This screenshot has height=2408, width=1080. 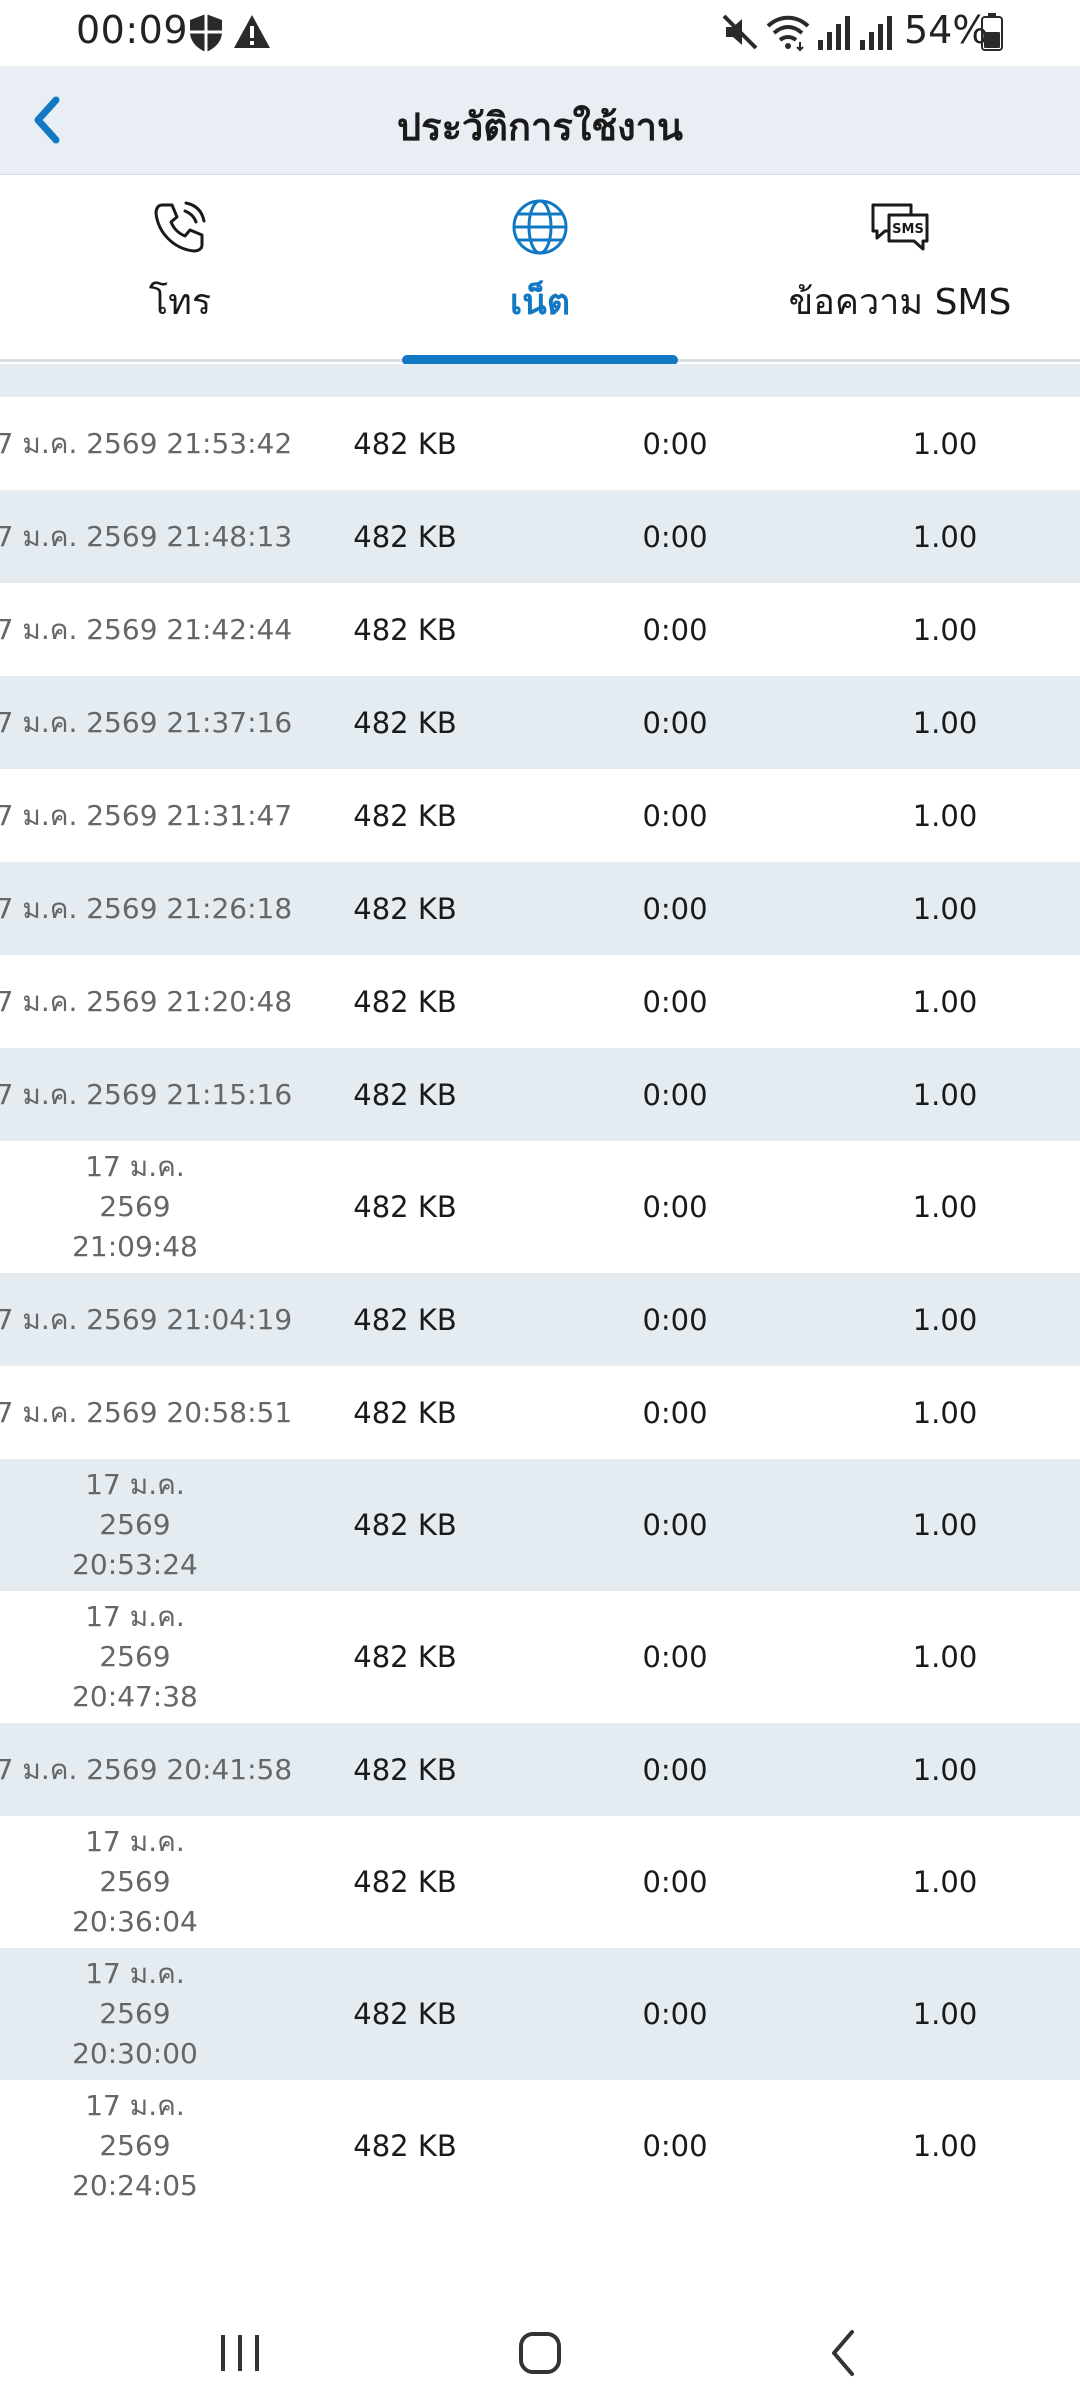 What do you see at coordinates (540, 1657) in the screenshot?
I see `usage-row: 17 ม.ค. 2569 20:47:38 482 KB 0:00 1.00` at bounding box center [540, 1657].